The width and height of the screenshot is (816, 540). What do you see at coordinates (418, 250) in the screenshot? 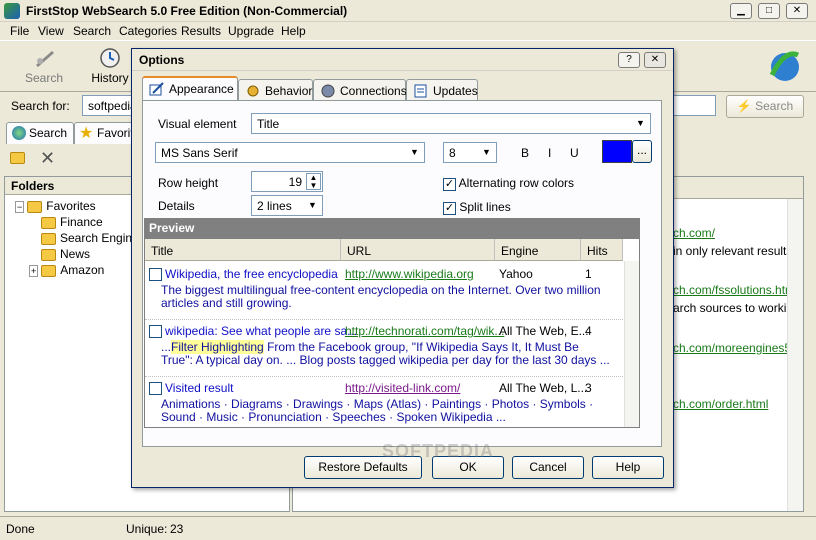
I see `column-url: URL` at bounding box center [418, 250].